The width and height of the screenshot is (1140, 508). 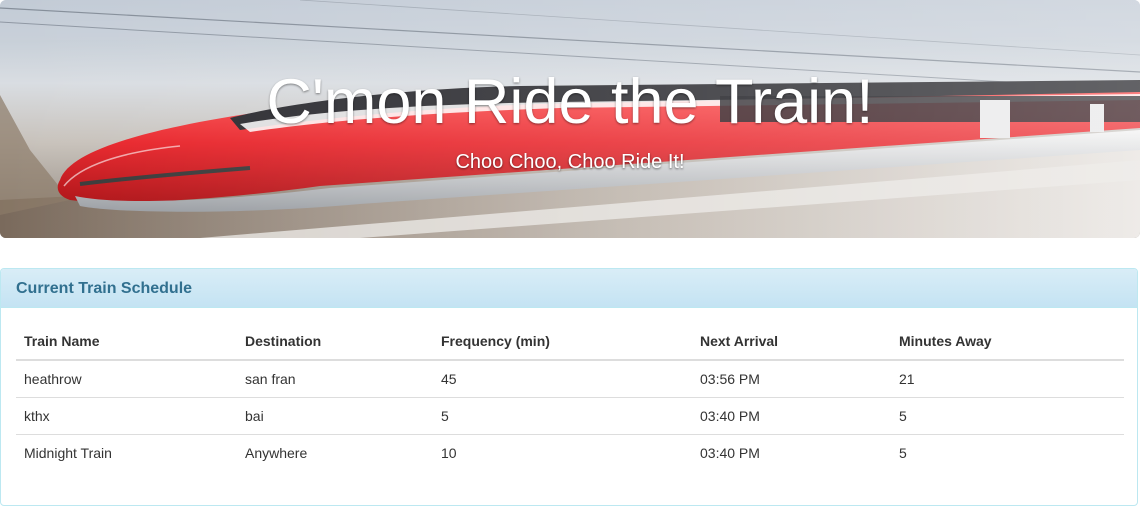 I want to click on cell-destination: san fran, so click(x=270, y=379).